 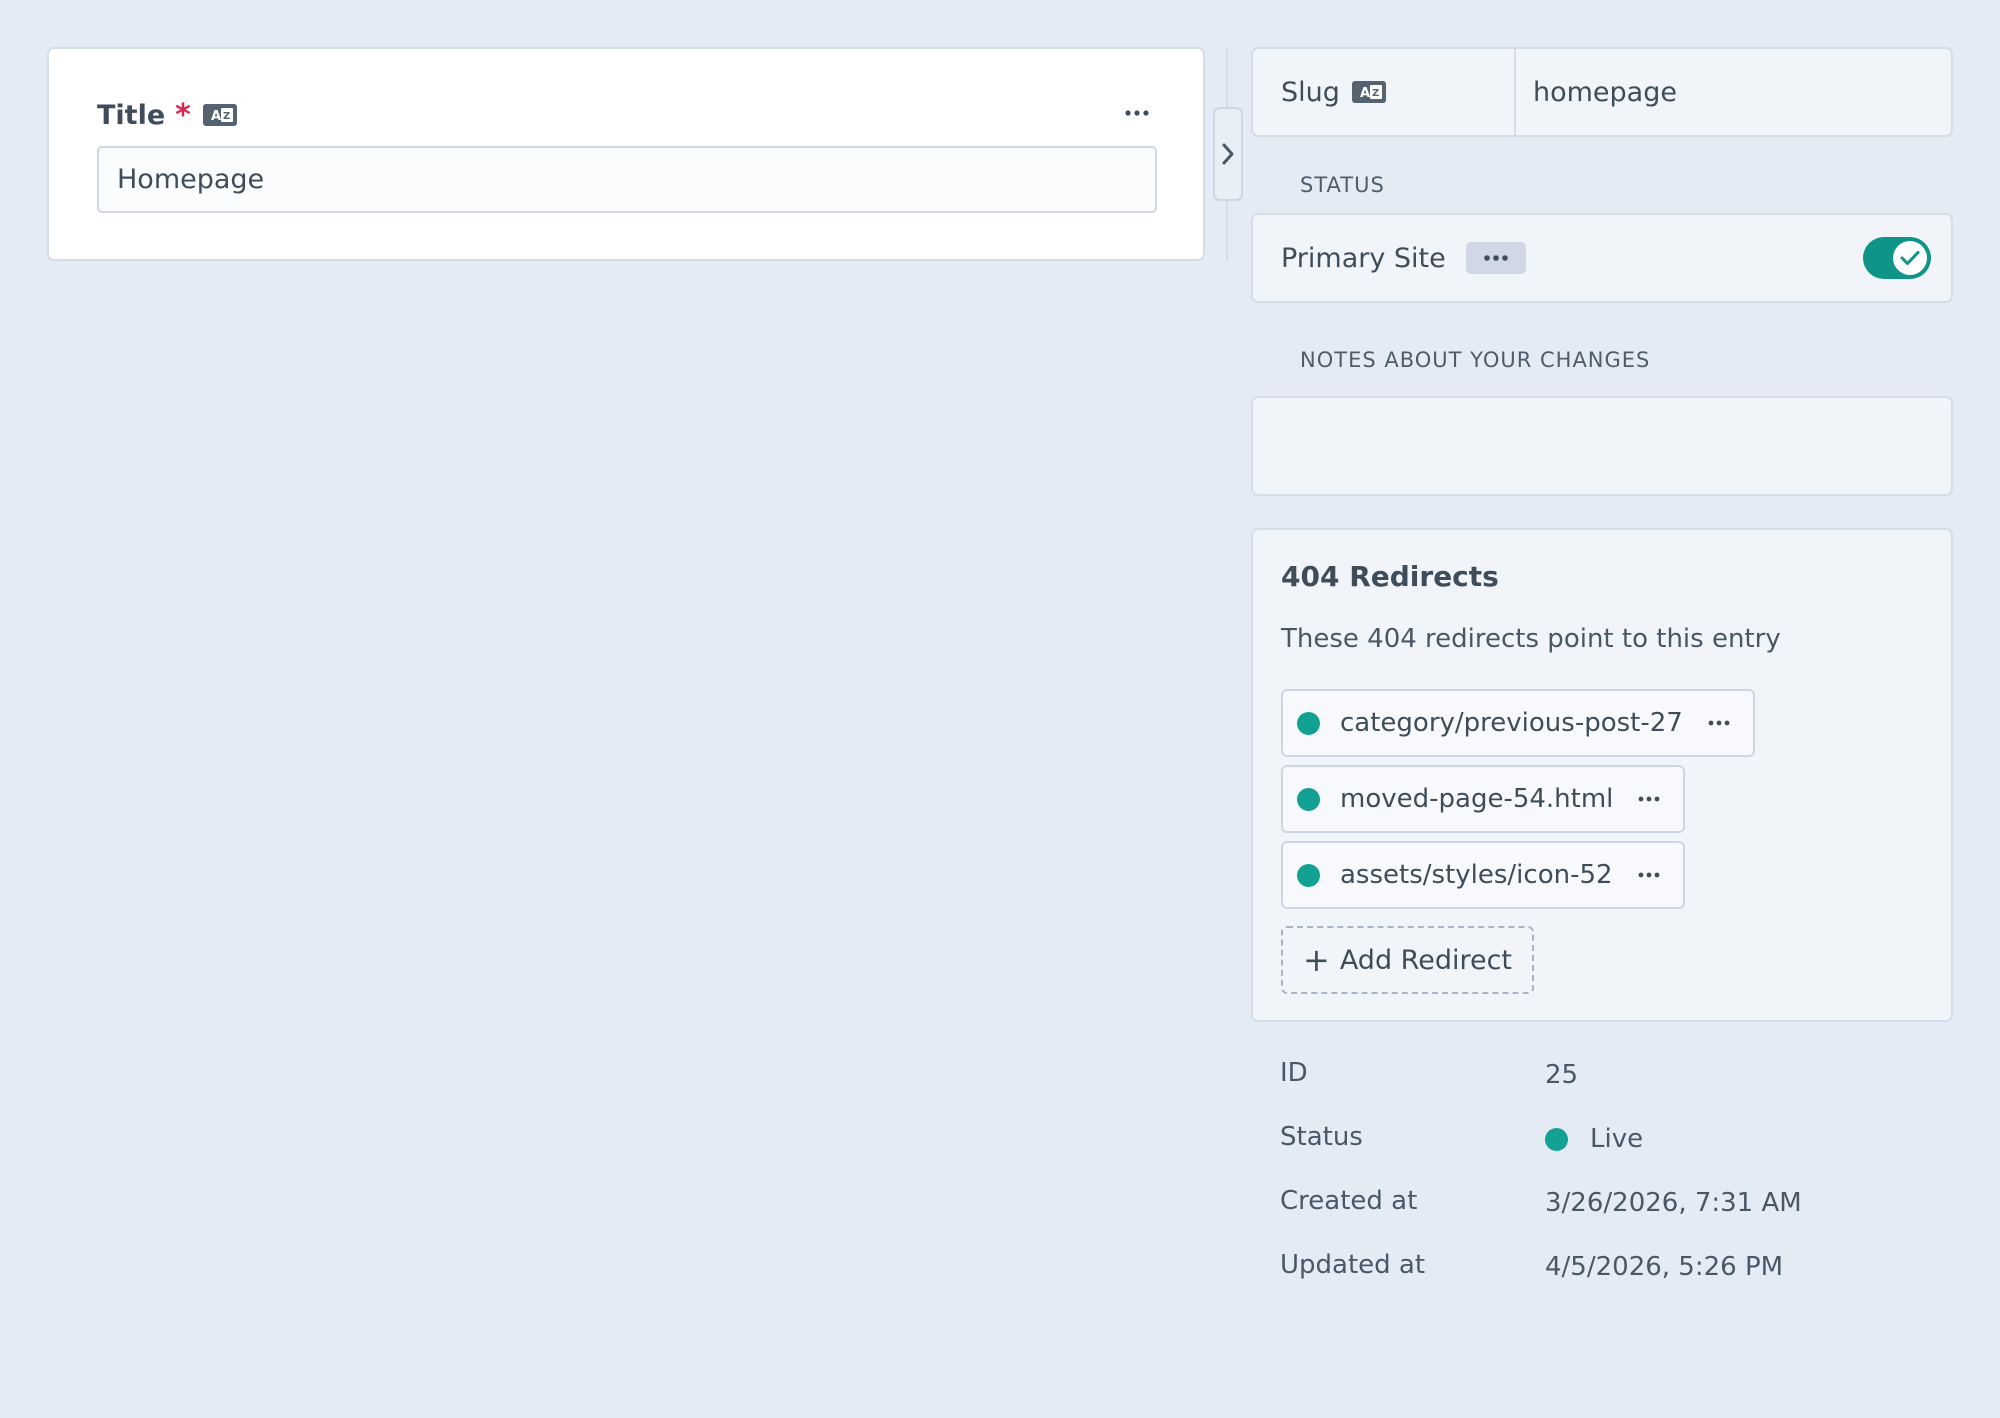 I want to click on redirect-item: assets/styles/icon-52, so click(x=1483, y=875).